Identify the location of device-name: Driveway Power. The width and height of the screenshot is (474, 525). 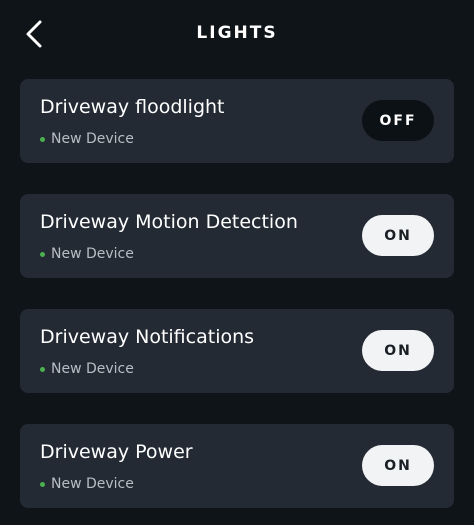
(116, 452).